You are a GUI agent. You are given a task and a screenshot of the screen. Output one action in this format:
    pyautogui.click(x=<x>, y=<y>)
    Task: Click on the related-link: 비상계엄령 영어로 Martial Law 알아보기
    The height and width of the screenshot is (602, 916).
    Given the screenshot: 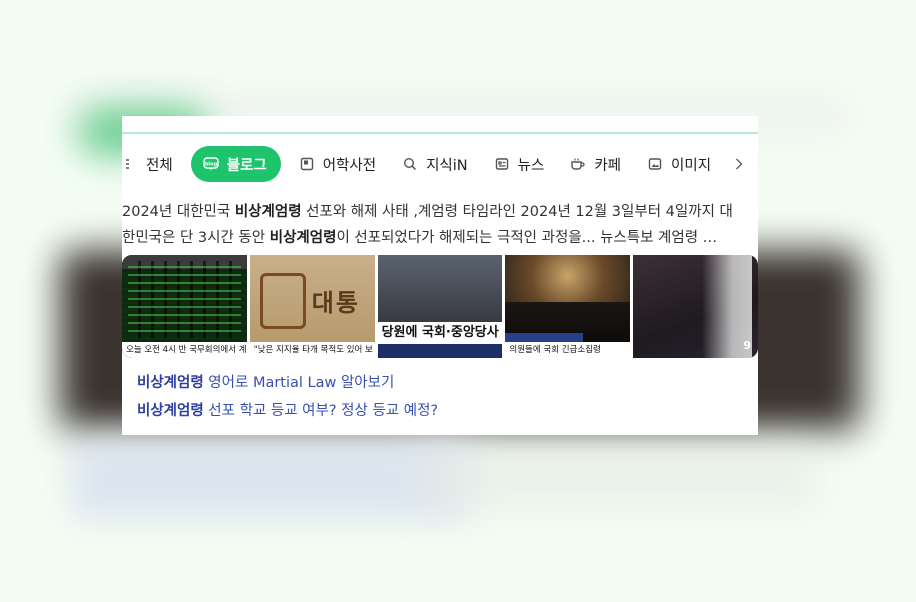 What is the action you would take?
    pyautogui.click(x=287, y=383)
    